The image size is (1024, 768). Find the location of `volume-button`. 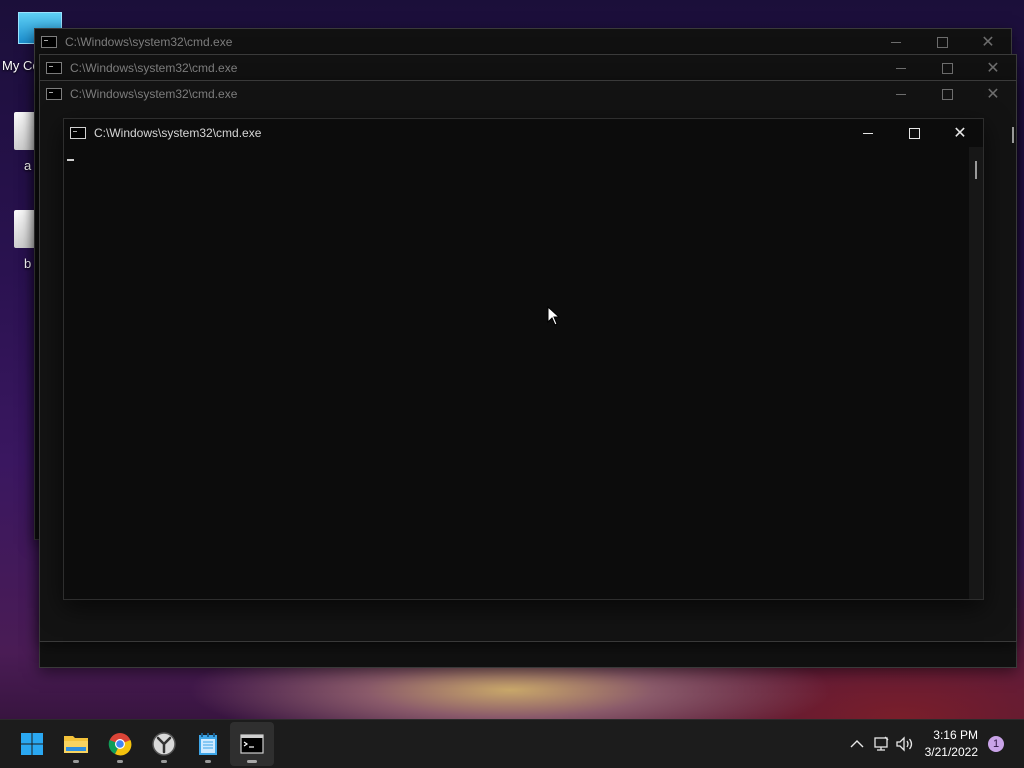

volume-button is located at coordinates (905, 744).